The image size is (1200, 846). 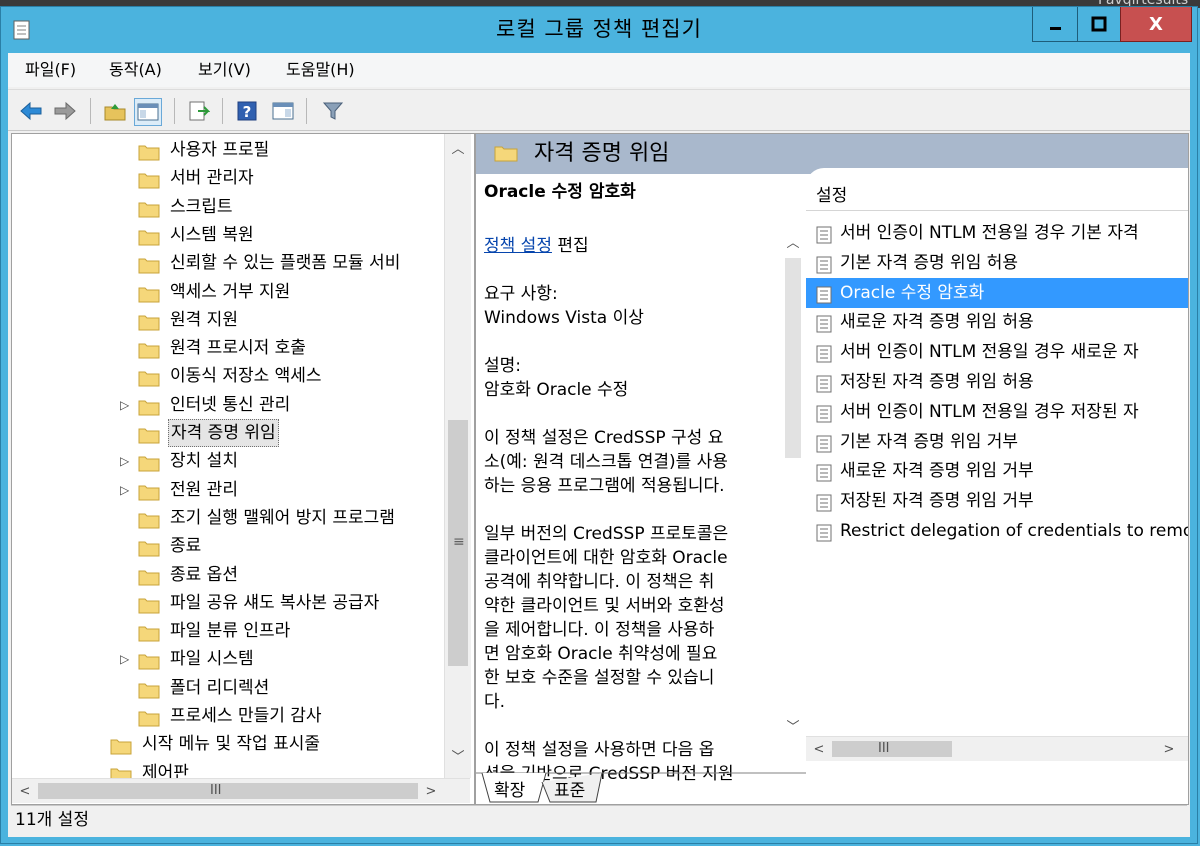 What do you see at coordinates (228, 292) in the screenshot?
I see `tree-item: 액세스 거부 지원` at bounding box center [228, 292].